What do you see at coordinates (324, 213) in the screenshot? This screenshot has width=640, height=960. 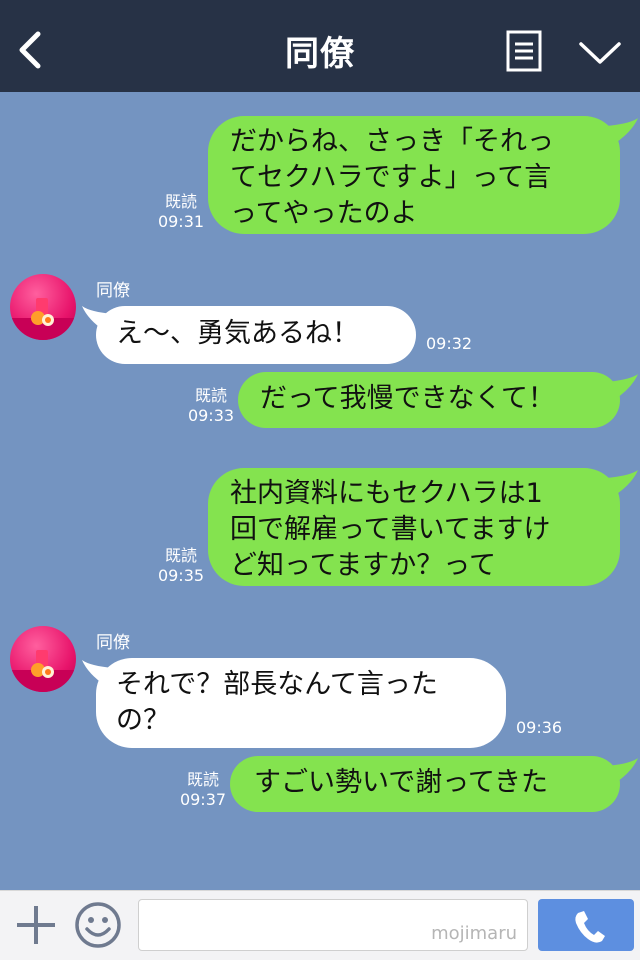 I see `message-line: ってやったのよ` at bounding box center [324, 213].